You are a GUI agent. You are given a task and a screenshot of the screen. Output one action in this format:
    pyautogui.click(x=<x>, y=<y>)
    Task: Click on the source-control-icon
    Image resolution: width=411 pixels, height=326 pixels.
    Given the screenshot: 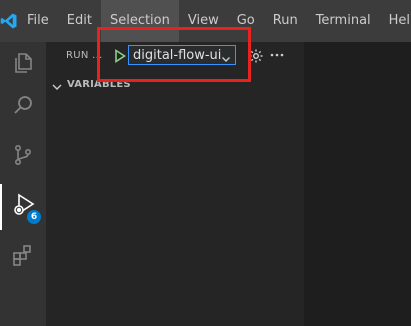 What is the action you would take?
    pyautogui.click(x=23, y=157)
    